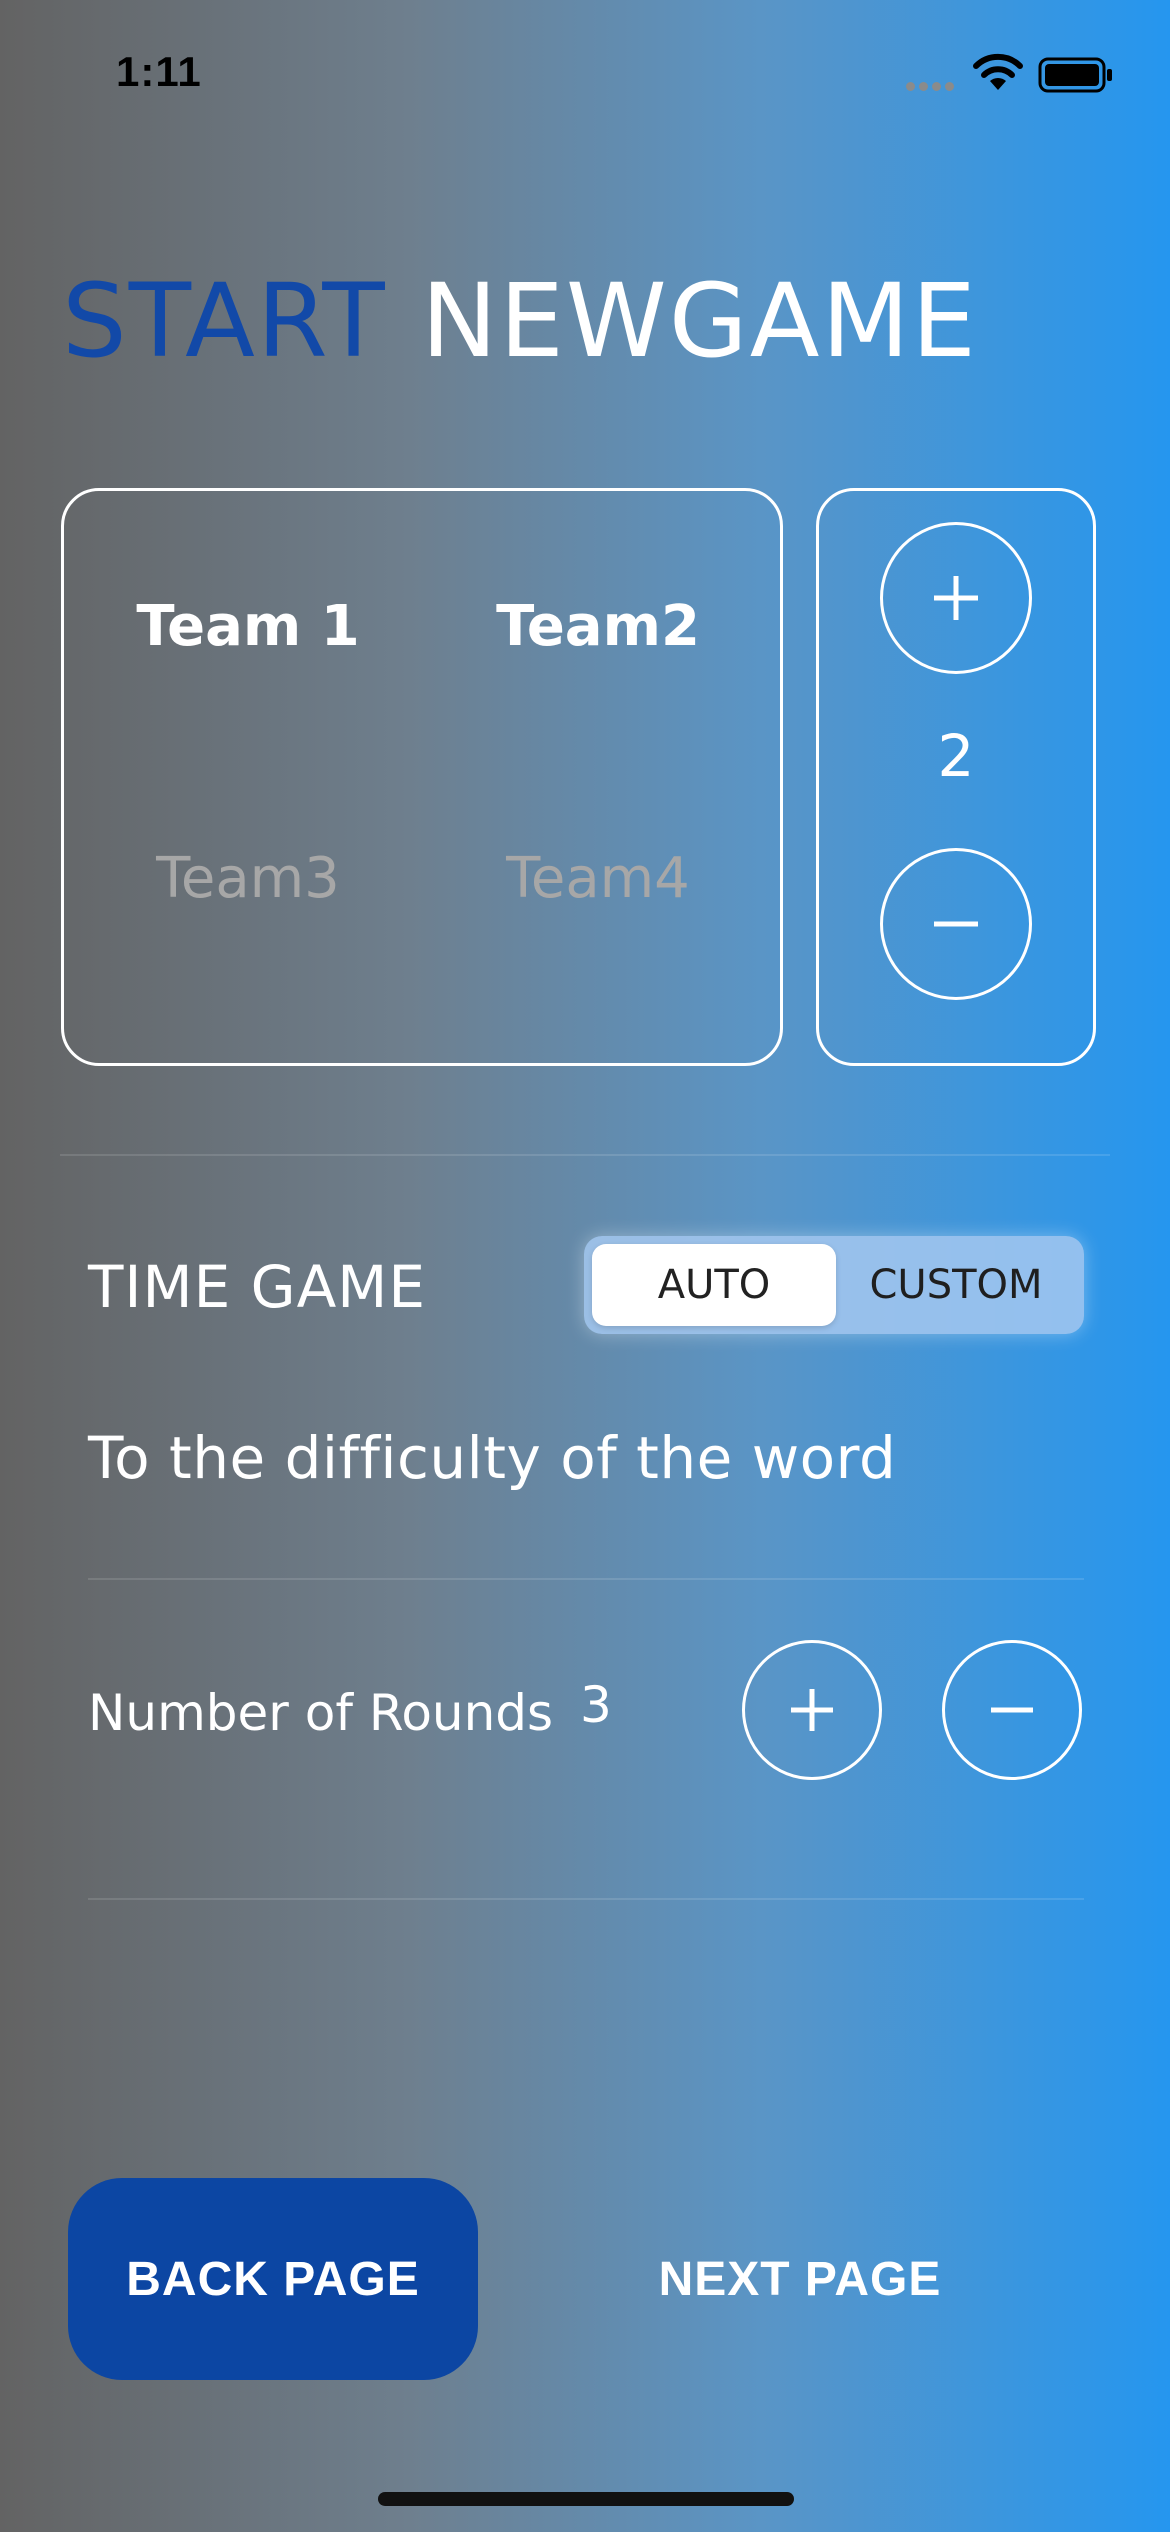 The height and width of the screenshot is (2532, 1170). Describe the element at coordinates (422, 777) in the screenshot. I see `teams-panel` at that location.